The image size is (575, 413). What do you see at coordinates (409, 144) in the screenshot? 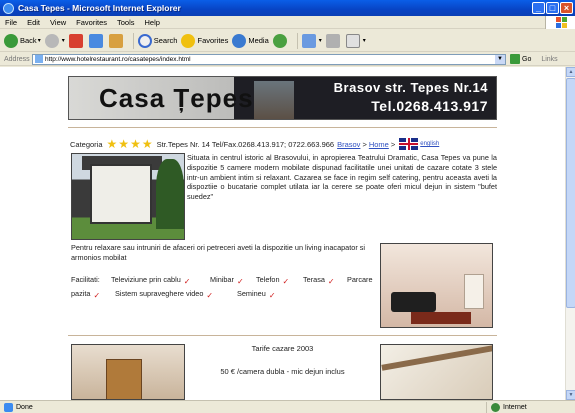
I see `uk-flag-icon` at bounding box center [409, 144].